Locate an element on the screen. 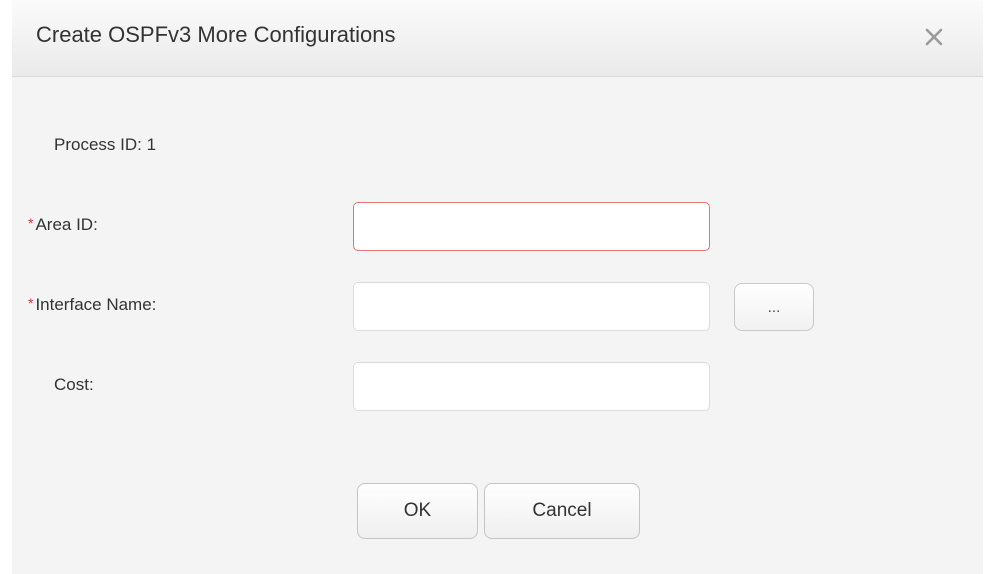 This screenshot has height=574, width=995. interface-name-label: * Interface Name: is located at coordinates (92, 305).